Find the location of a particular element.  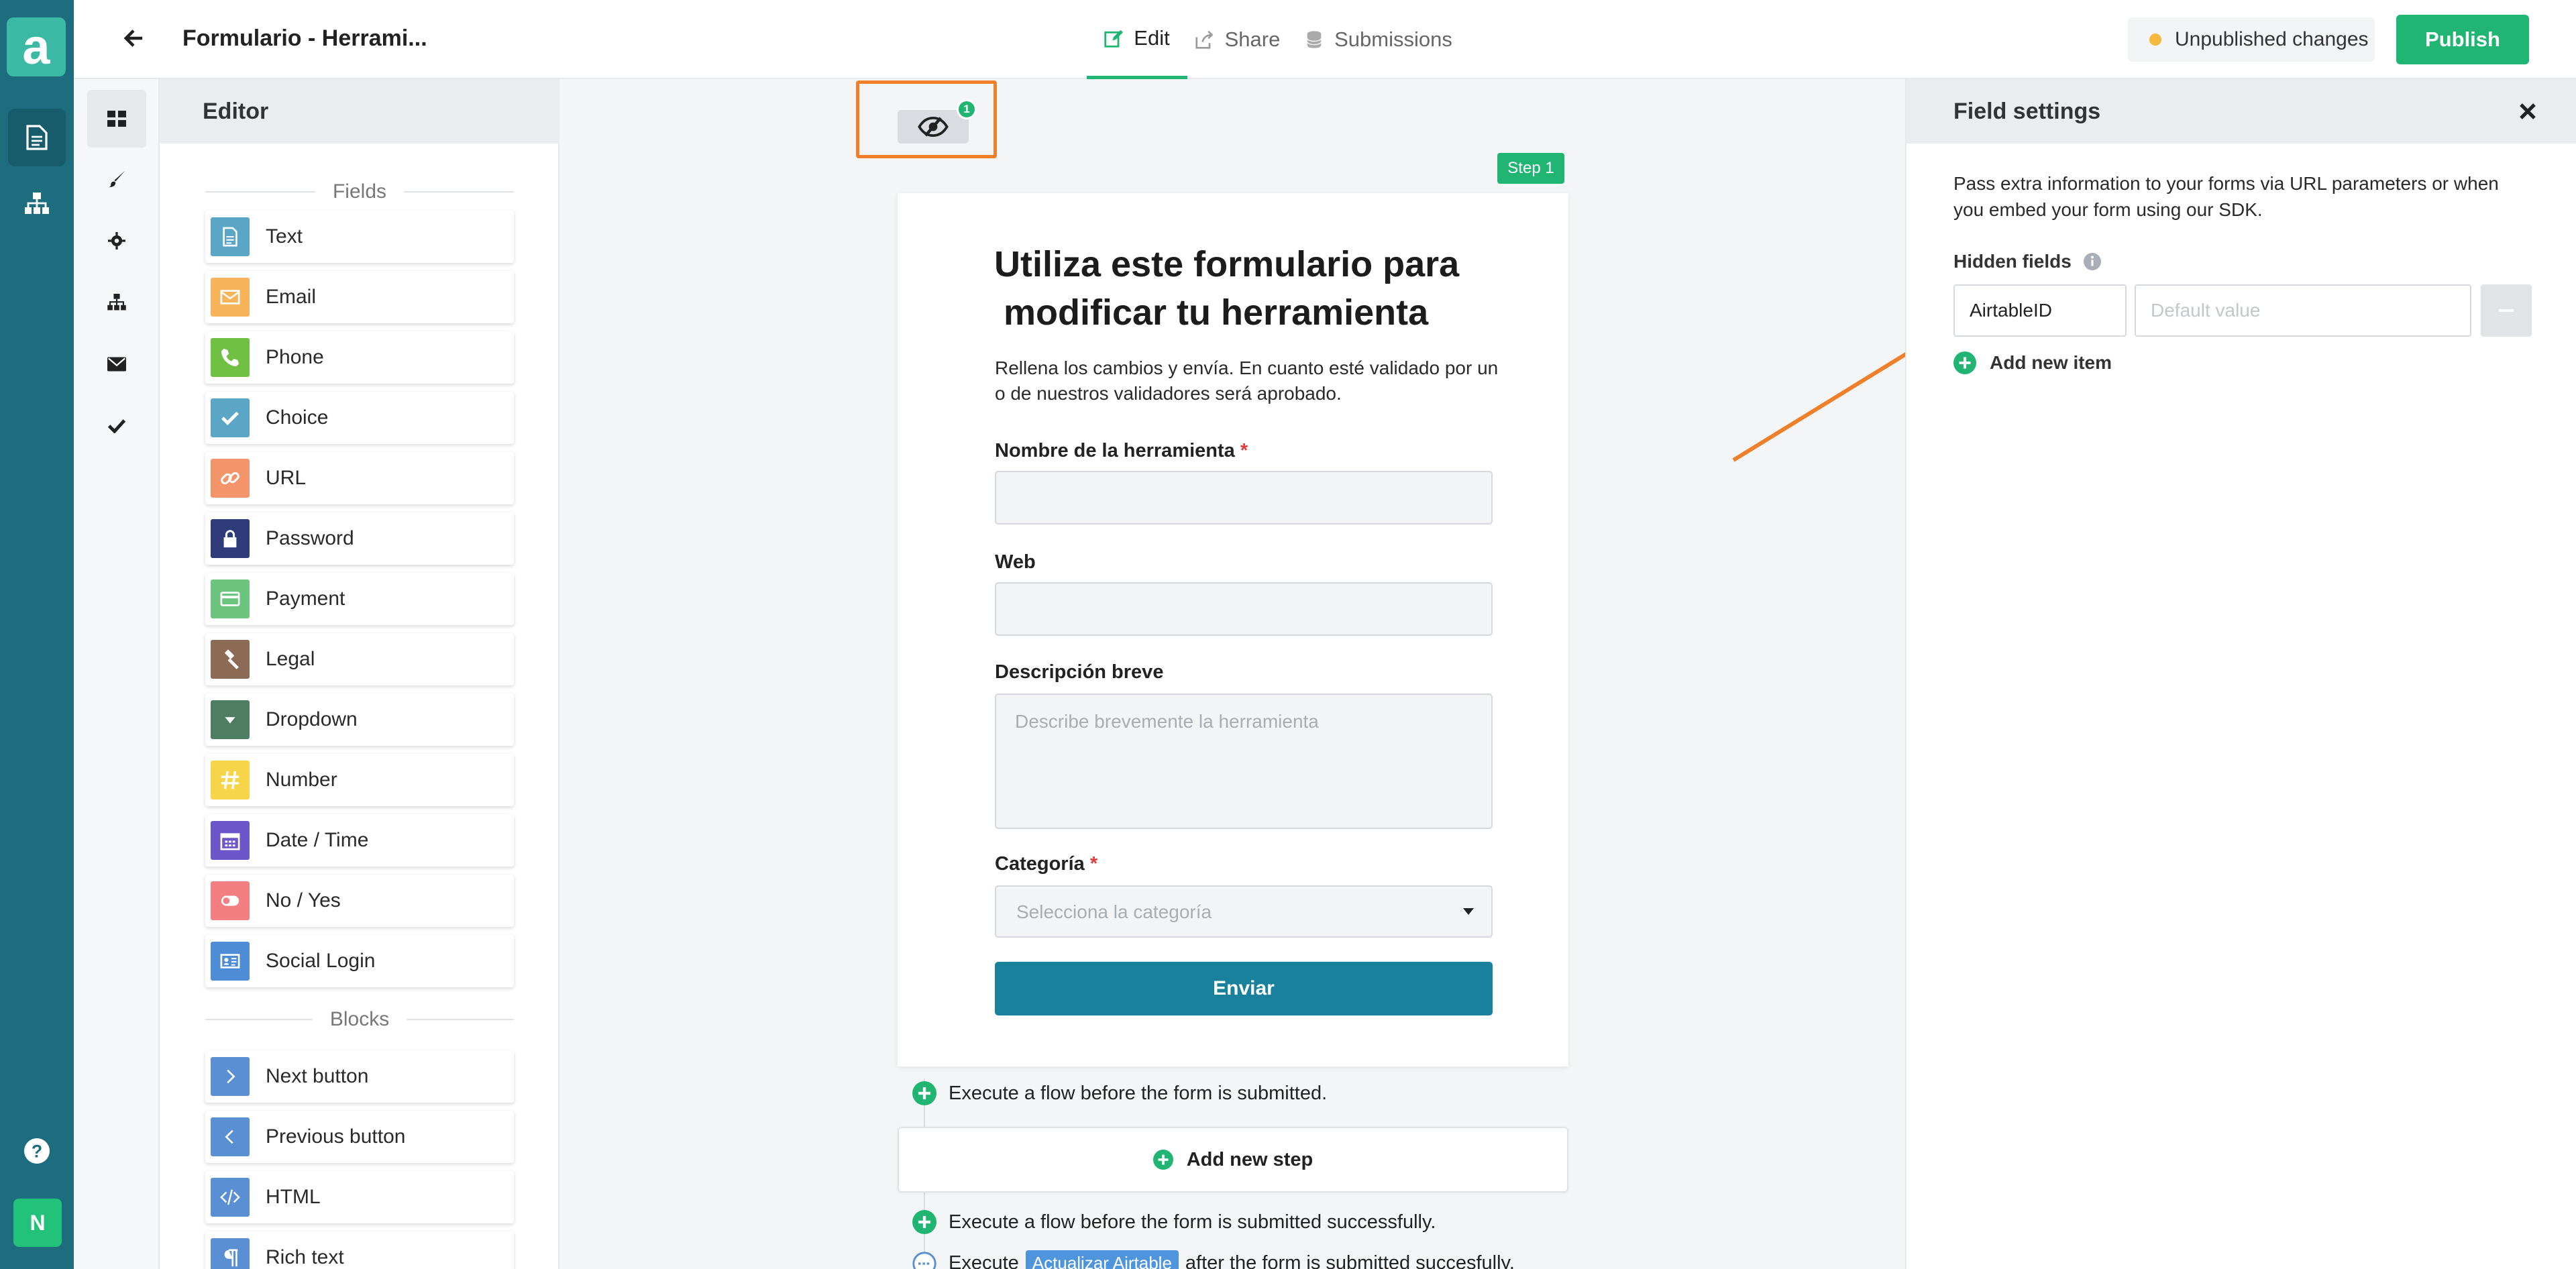

editor-item-rich-text: Rich text is located at coordinates (359, 1250).